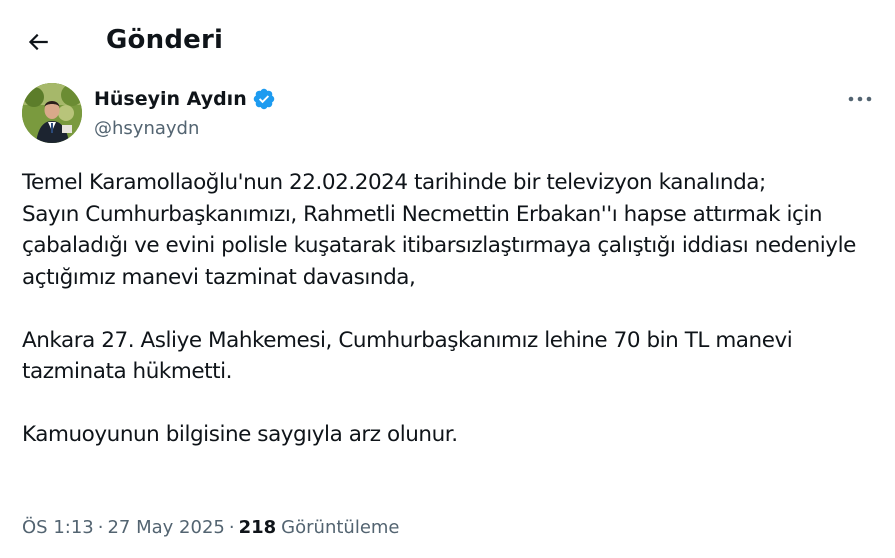 The height and width of the screenshot is (558, 895). What do you see at coordinates (449, 114) in the screenshot?
I see `post-author: Hüseyin Aydın @hsynaydn` at bounding box center [449, 114].